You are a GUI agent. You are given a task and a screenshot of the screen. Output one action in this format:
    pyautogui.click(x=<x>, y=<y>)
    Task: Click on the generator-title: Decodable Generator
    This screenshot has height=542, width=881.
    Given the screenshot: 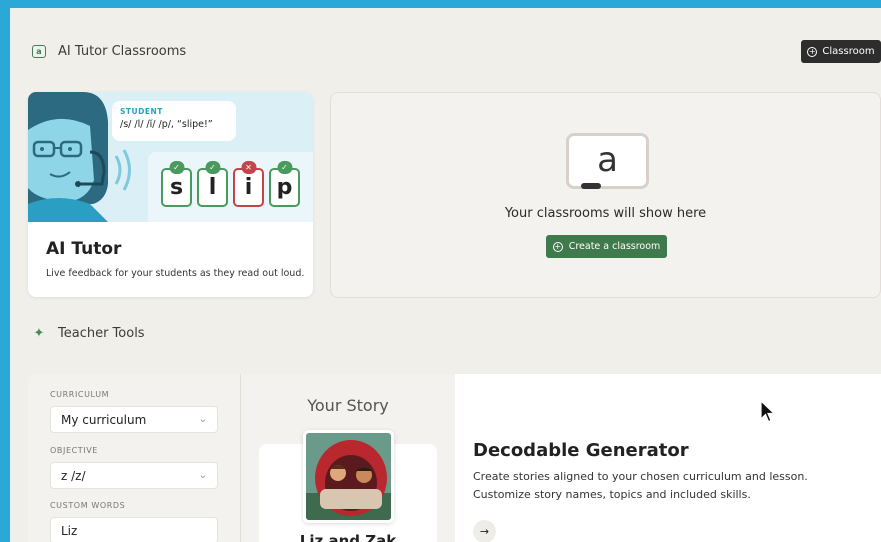 What is the action you would take?
    pyautogui.click(x=581, y=450)
    